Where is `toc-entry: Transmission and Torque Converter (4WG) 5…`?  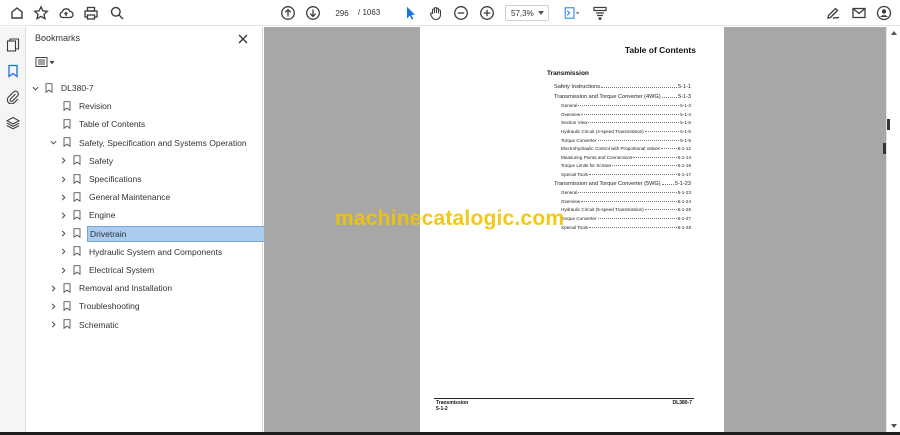
toc-entry: Transmission and Torque Converter (4WG) 5… is located at coordinates (622, 97).